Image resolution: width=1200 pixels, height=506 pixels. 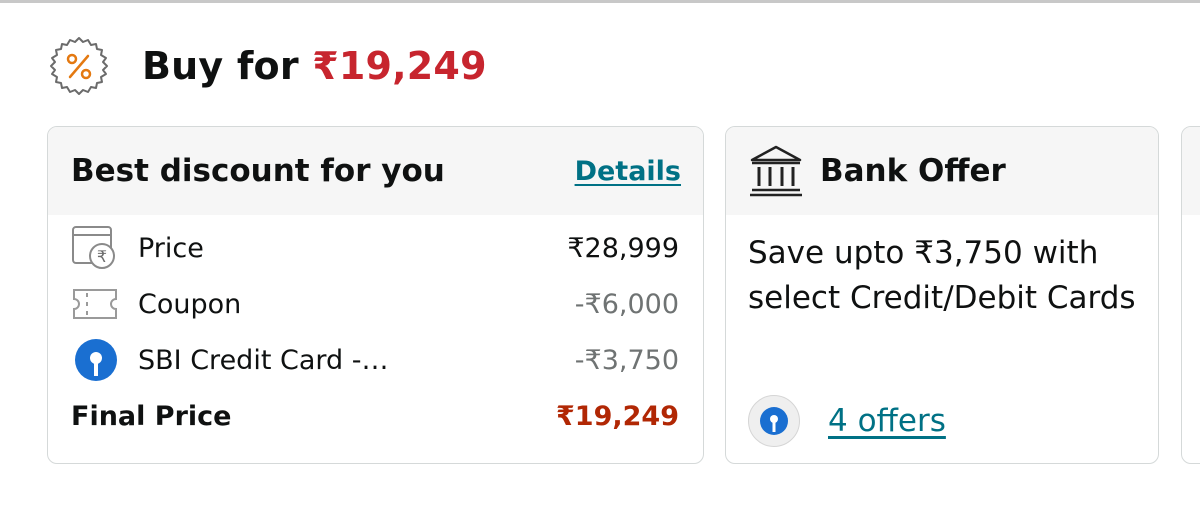 What do you see at coordinates (151, 416) in the screenshot?
I see `final-price-label: Final Price` at bounding box center [151, 416].